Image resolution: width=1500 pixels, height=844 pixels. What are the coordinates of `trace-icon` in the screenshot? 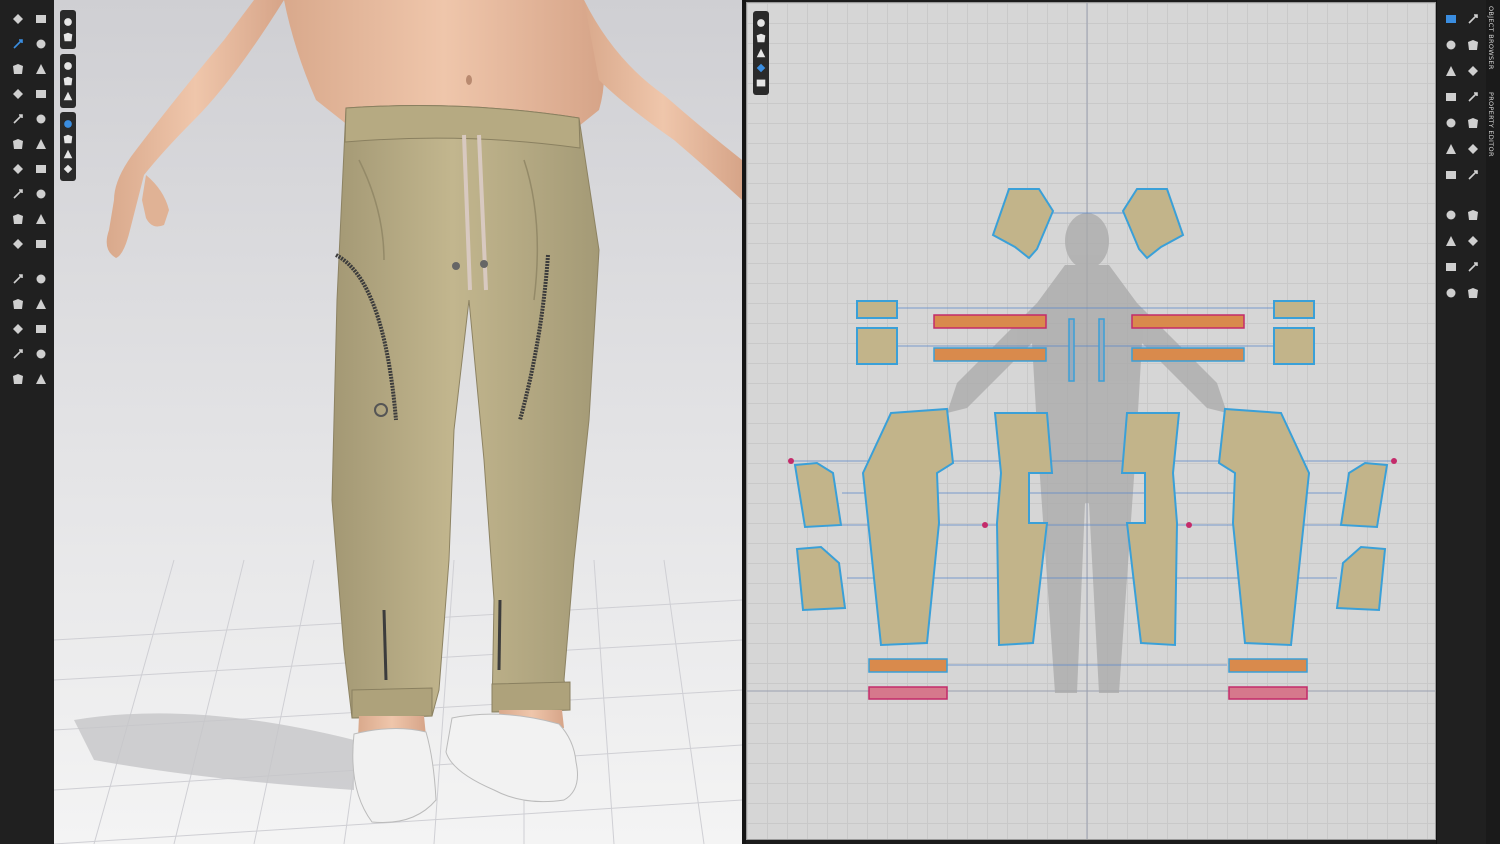 It's located at (1473, 123).